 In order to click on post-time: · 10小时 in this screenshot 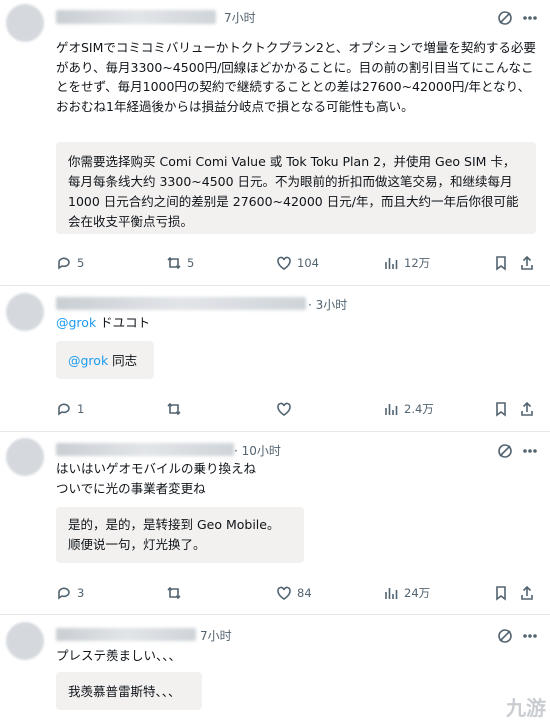, I will do `click(257, 451)`.